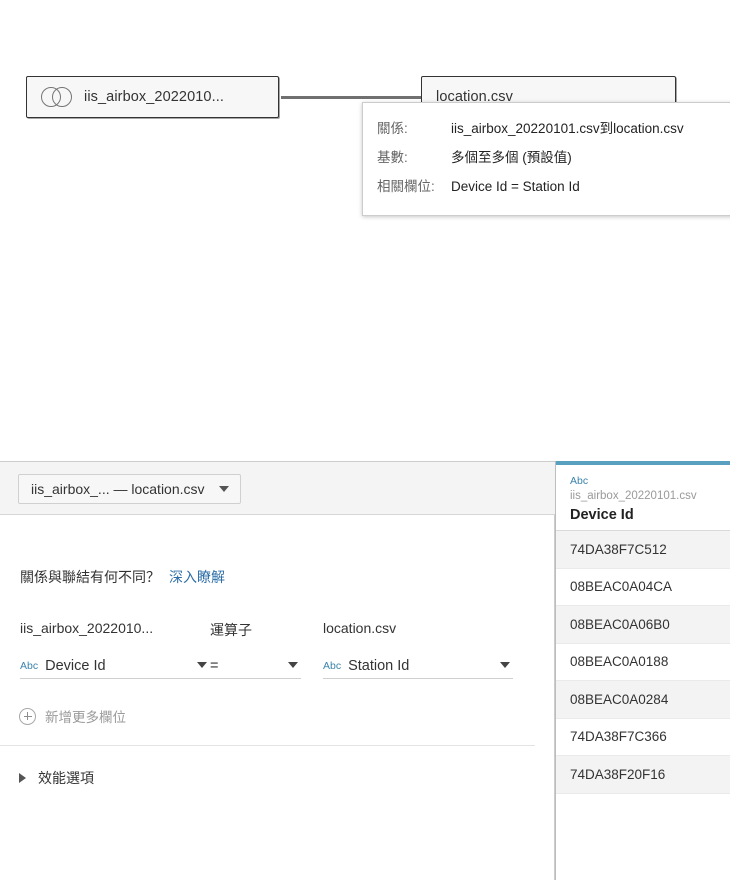 The height and width of the screenshot is (880, 730). What do you see at coordinates (406, 186) in the screenshot?
I see `tooltip-label-matching-fields: 相關欄位:` at bounding box center [406, 186].